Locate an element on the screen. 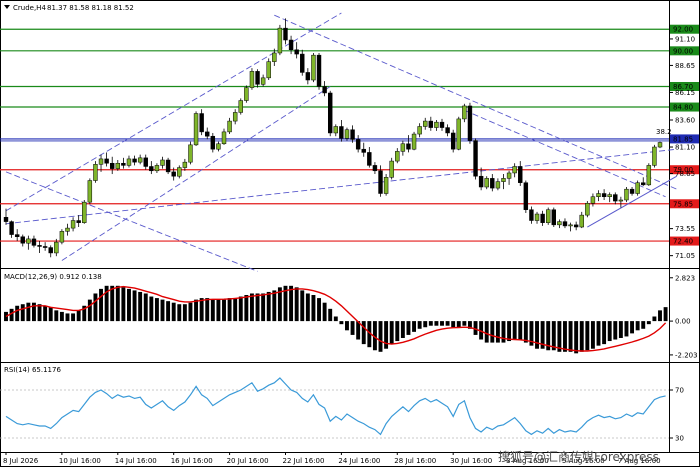 This screenshot has height=467, width=700. price-tick-label: 88.65 is located at coordinates (685, 66).